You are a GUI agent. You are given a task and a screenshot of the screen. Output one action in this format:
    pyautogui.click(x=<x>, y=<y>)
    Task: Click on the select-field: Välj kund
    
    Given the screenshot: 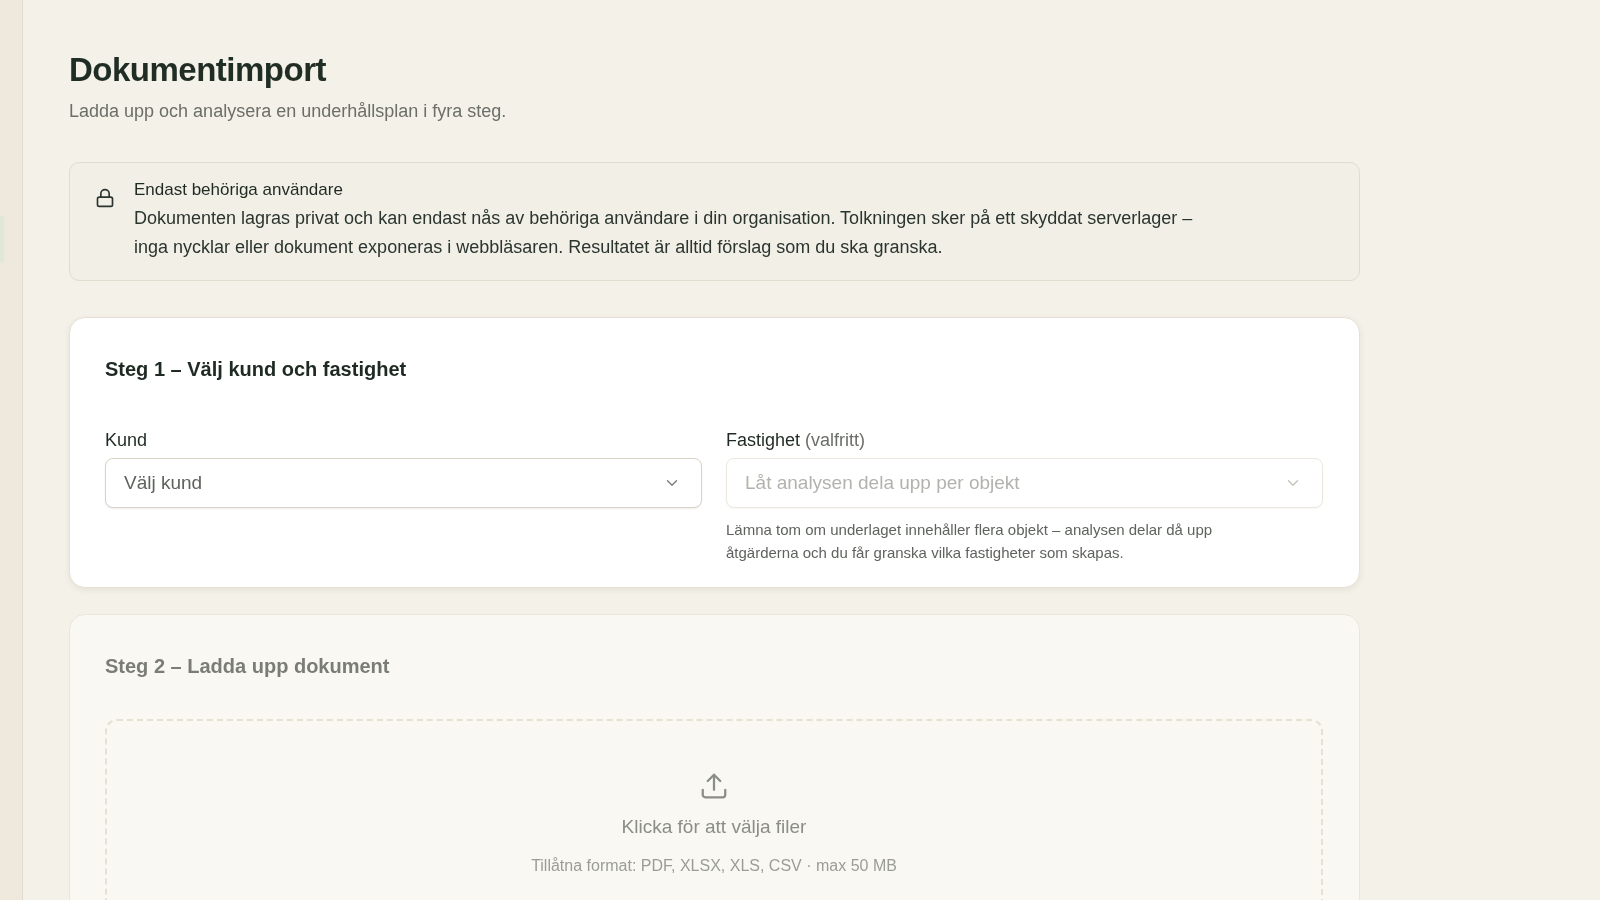 What is the action you would take?
    pyautogui.click(x=403, y=483)
    